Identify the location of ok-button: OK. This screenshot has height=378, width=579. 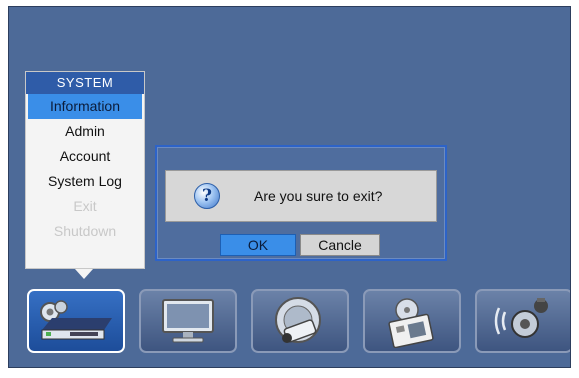
(258, 245).